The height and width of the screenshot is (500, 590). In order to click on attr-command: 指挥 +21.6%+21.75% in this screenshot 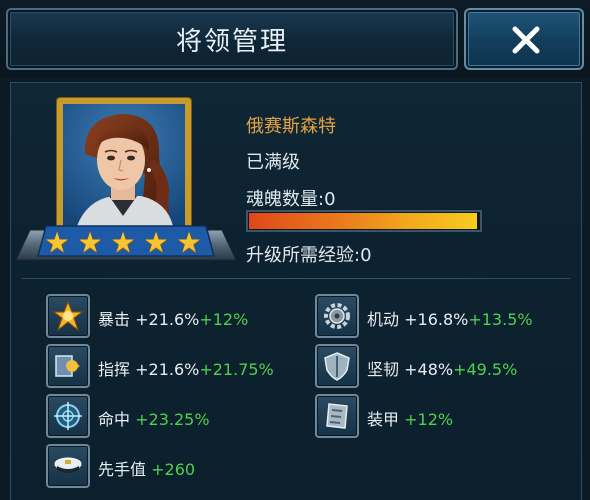, I will do `click(186, 368)`.